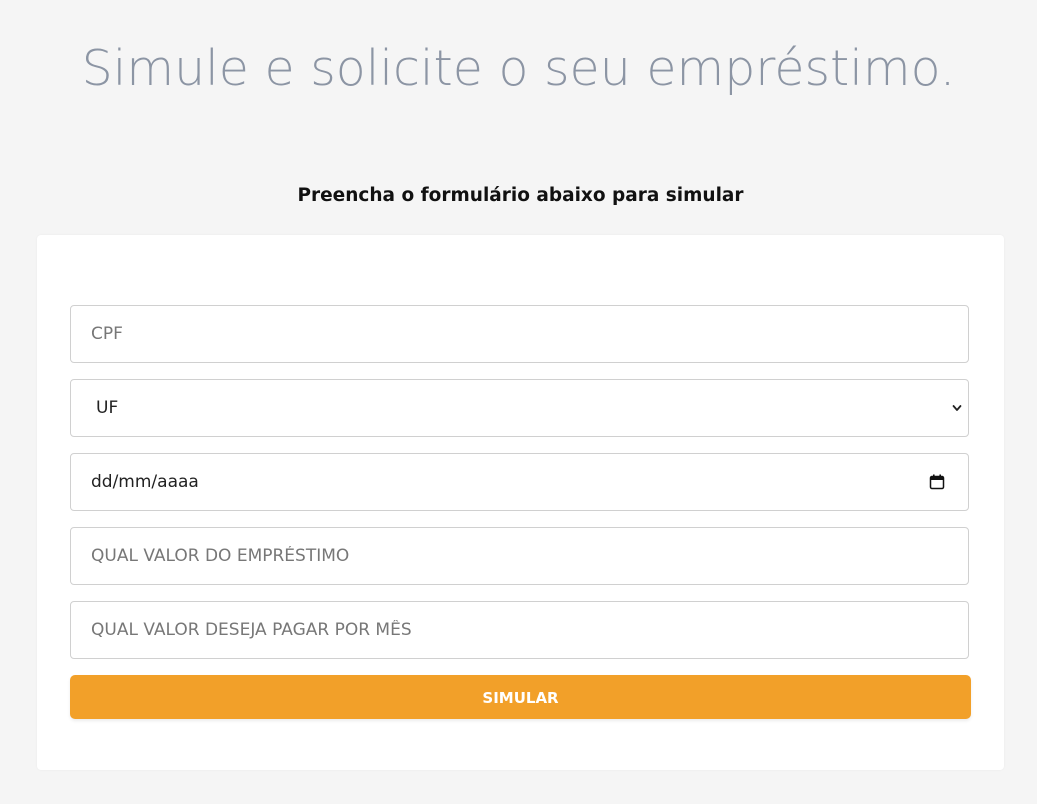 This screenshot has height=804, width=1037. I want to click on loan-amount-field-wrapper, so click(519, 556).